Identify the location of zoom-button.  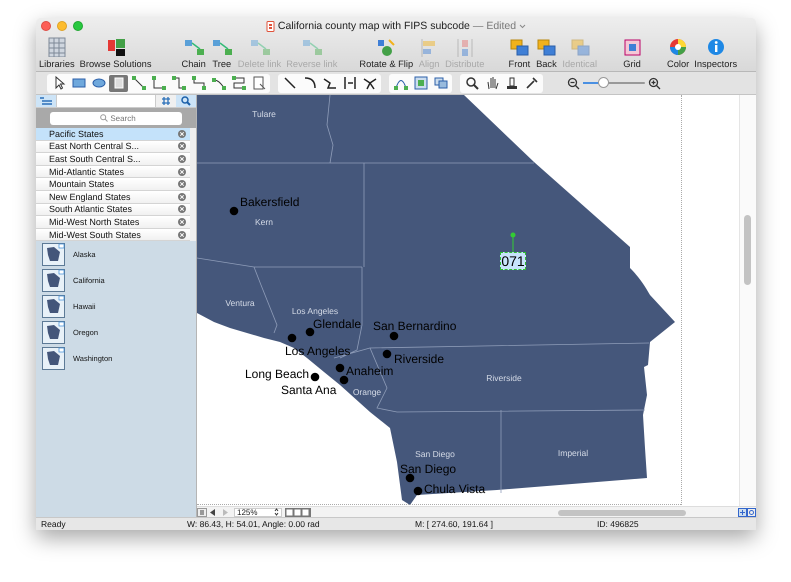
(78, 26).